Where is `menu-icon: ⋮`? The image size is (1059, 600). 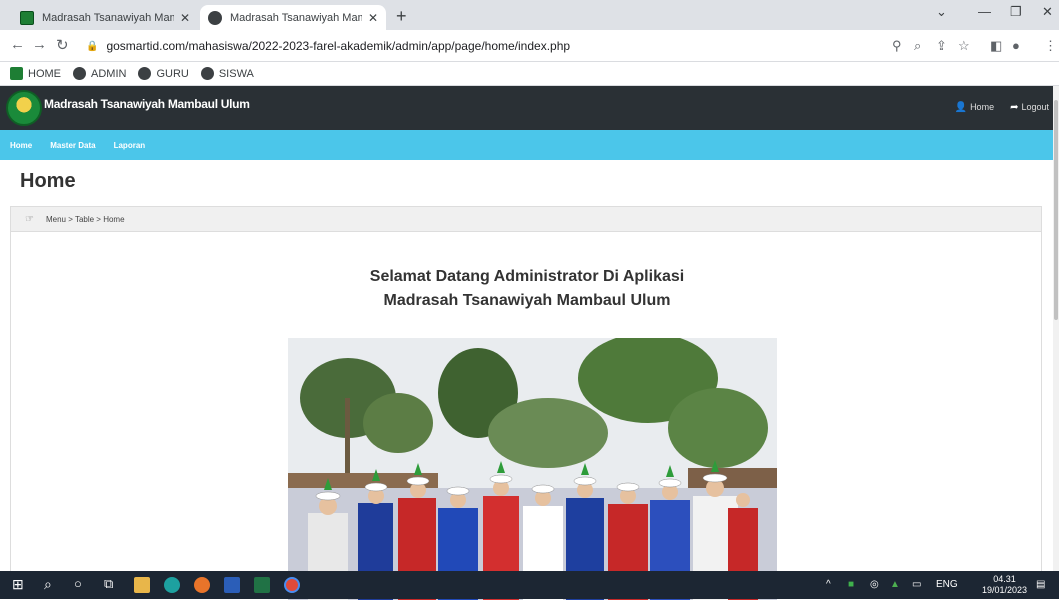 menu-icon: ⋮ is located at coordinates (1050, 46).